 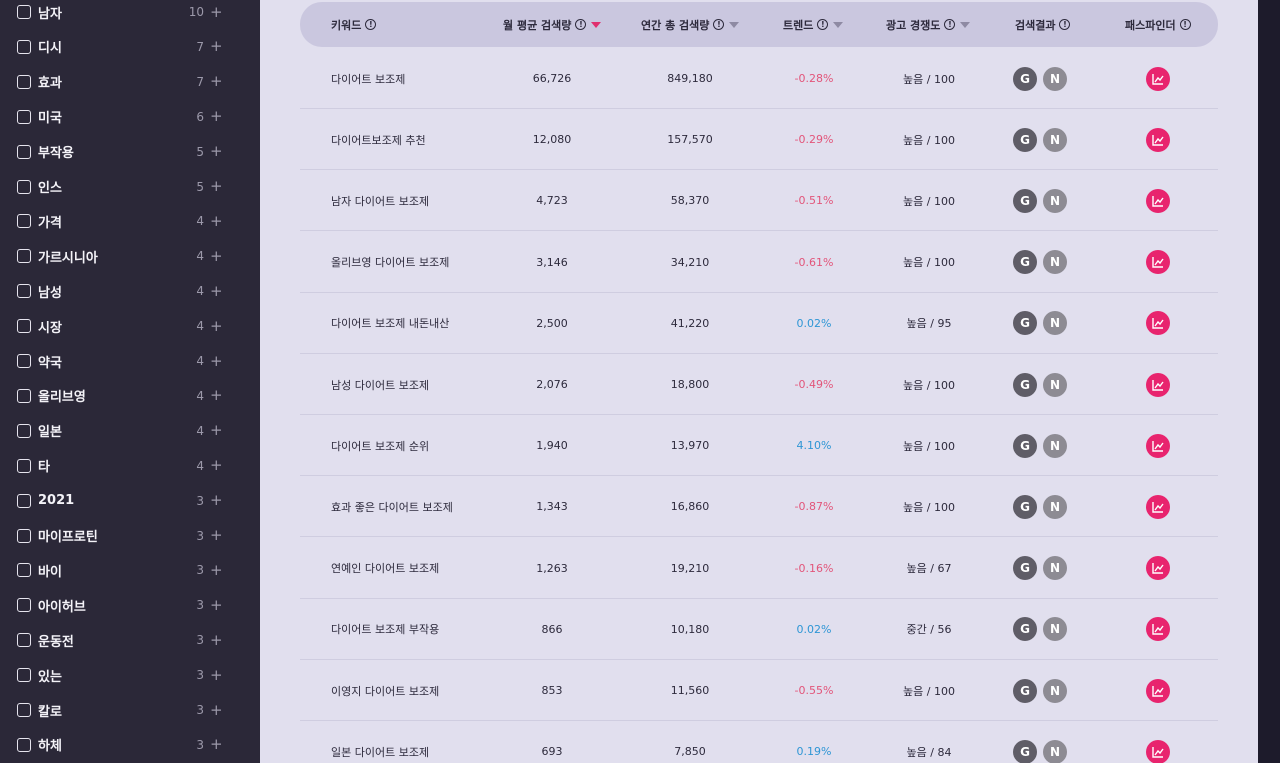 I want to click on sidebar-keyword-item: 하체 3 +, so click(x=130, y=745).